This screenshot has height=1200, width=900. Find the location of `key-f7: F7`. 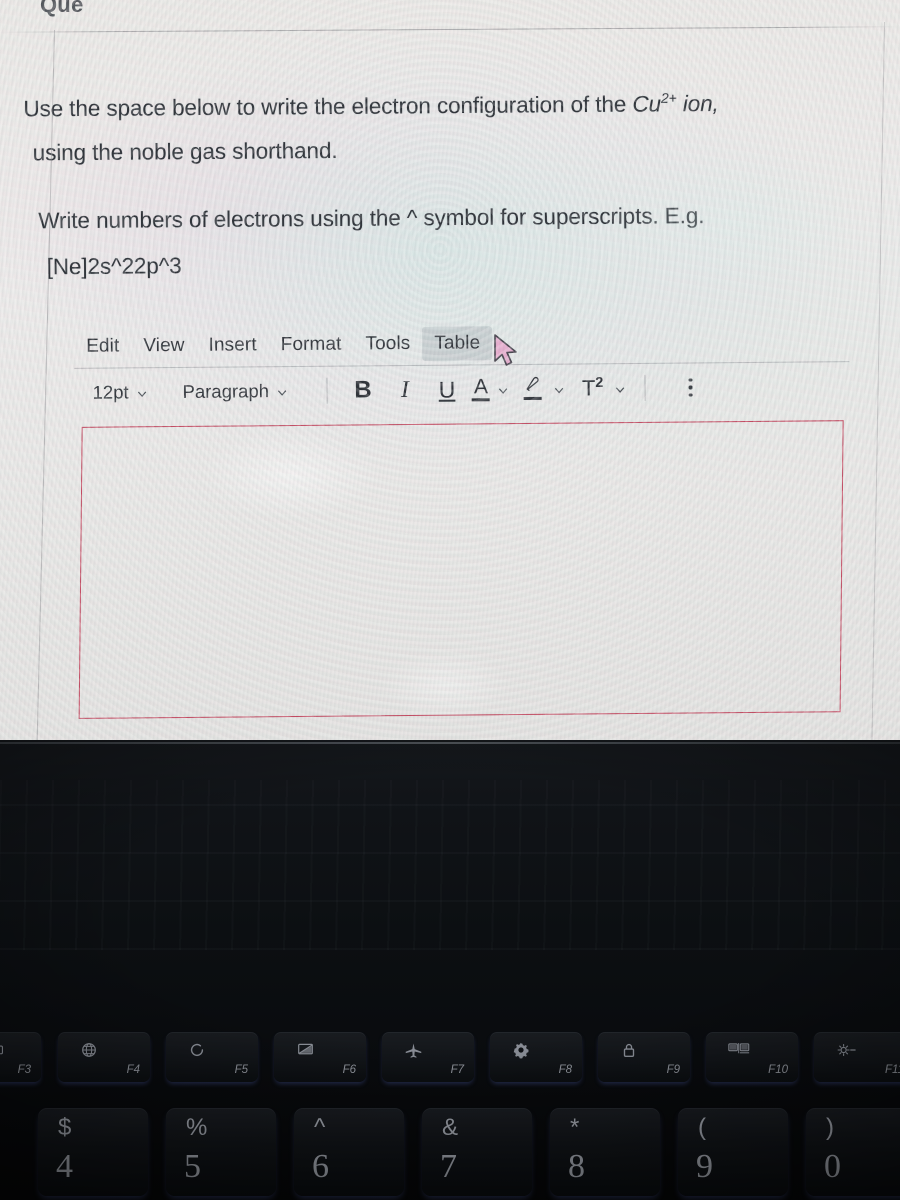

key-f7: F7 is located at coordinates (428, 1057).